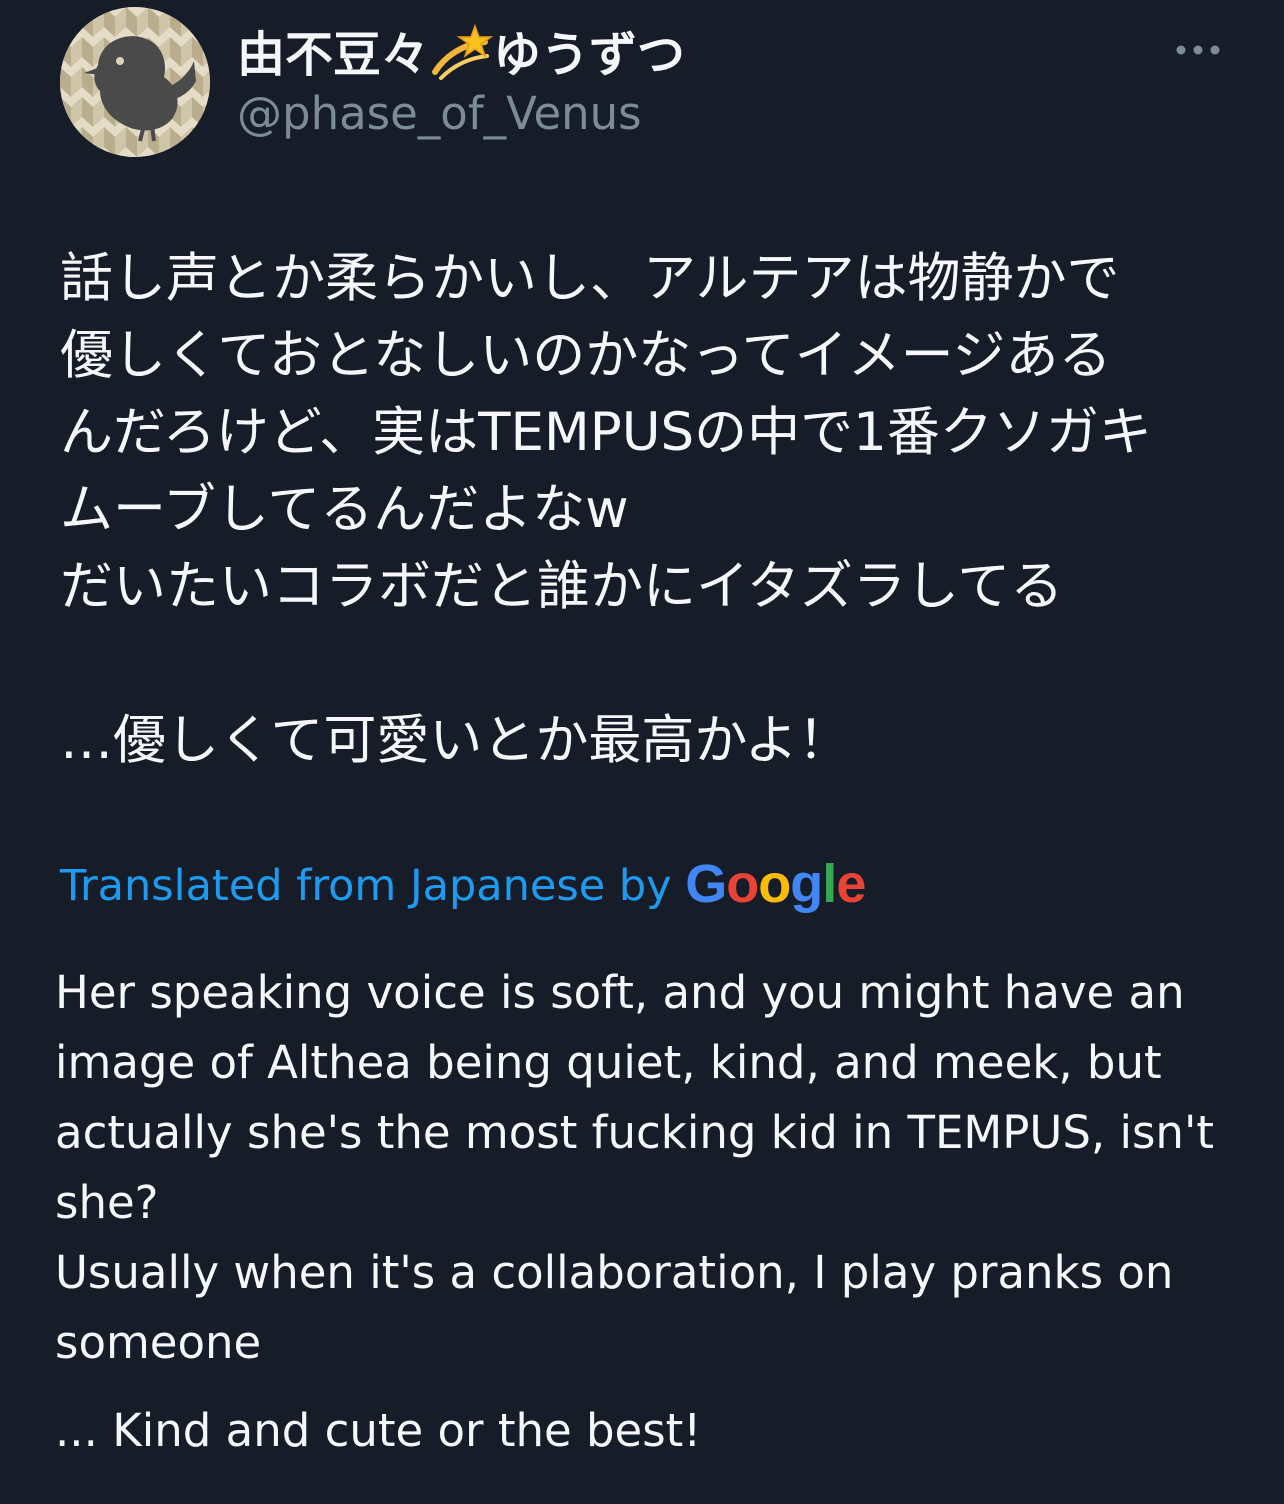 The height and width of the screenshot is (1504, 1284). What do you see at coordinates (333, 55) in the screenshot?
I see `display-name-text: 由不豆々` at bounding box center [333, 55].